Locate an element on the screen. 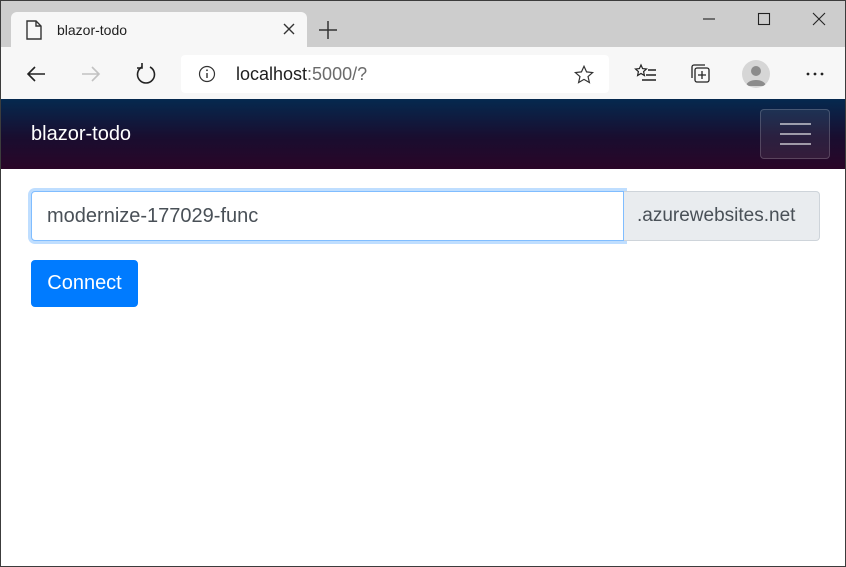 This screenshot has width=846, height=567. site-name-input-group: .azurewebsites.net is located at coordinates (425, 216).